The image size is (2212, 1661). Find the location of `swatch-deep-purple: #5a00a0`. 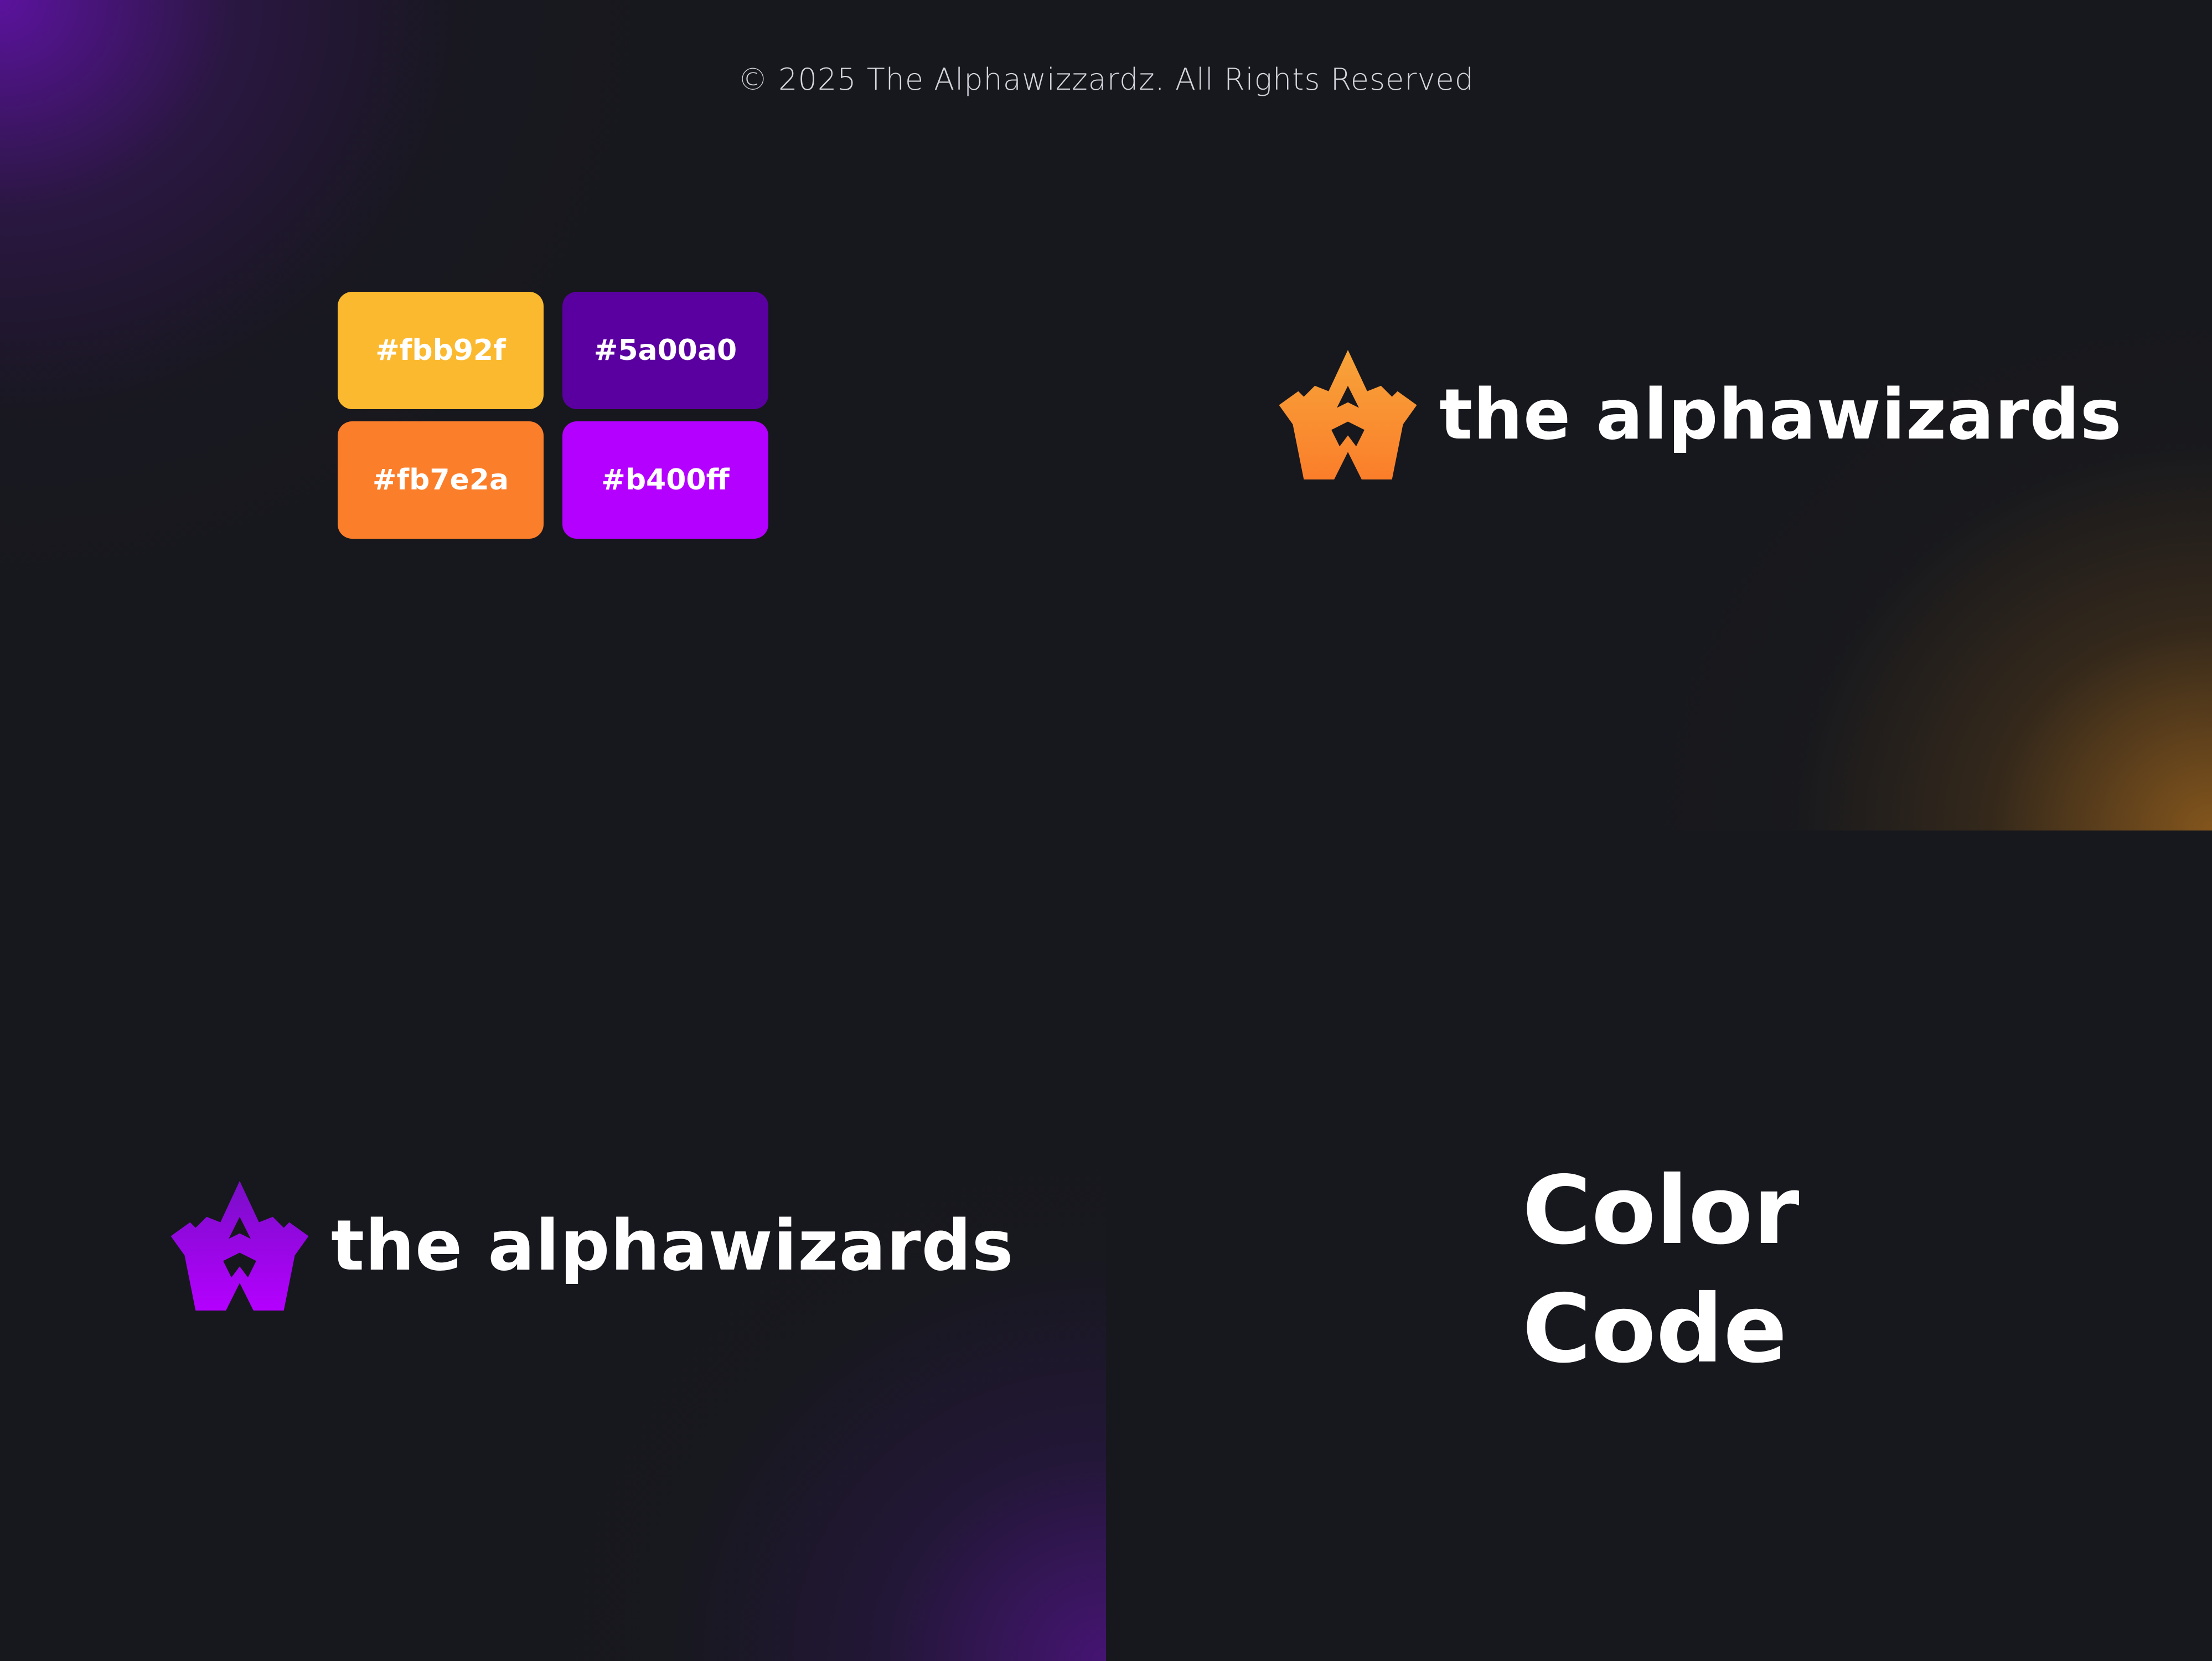

swatch-deep-purple: #5a00a0 is located at coordinates (665, 350).